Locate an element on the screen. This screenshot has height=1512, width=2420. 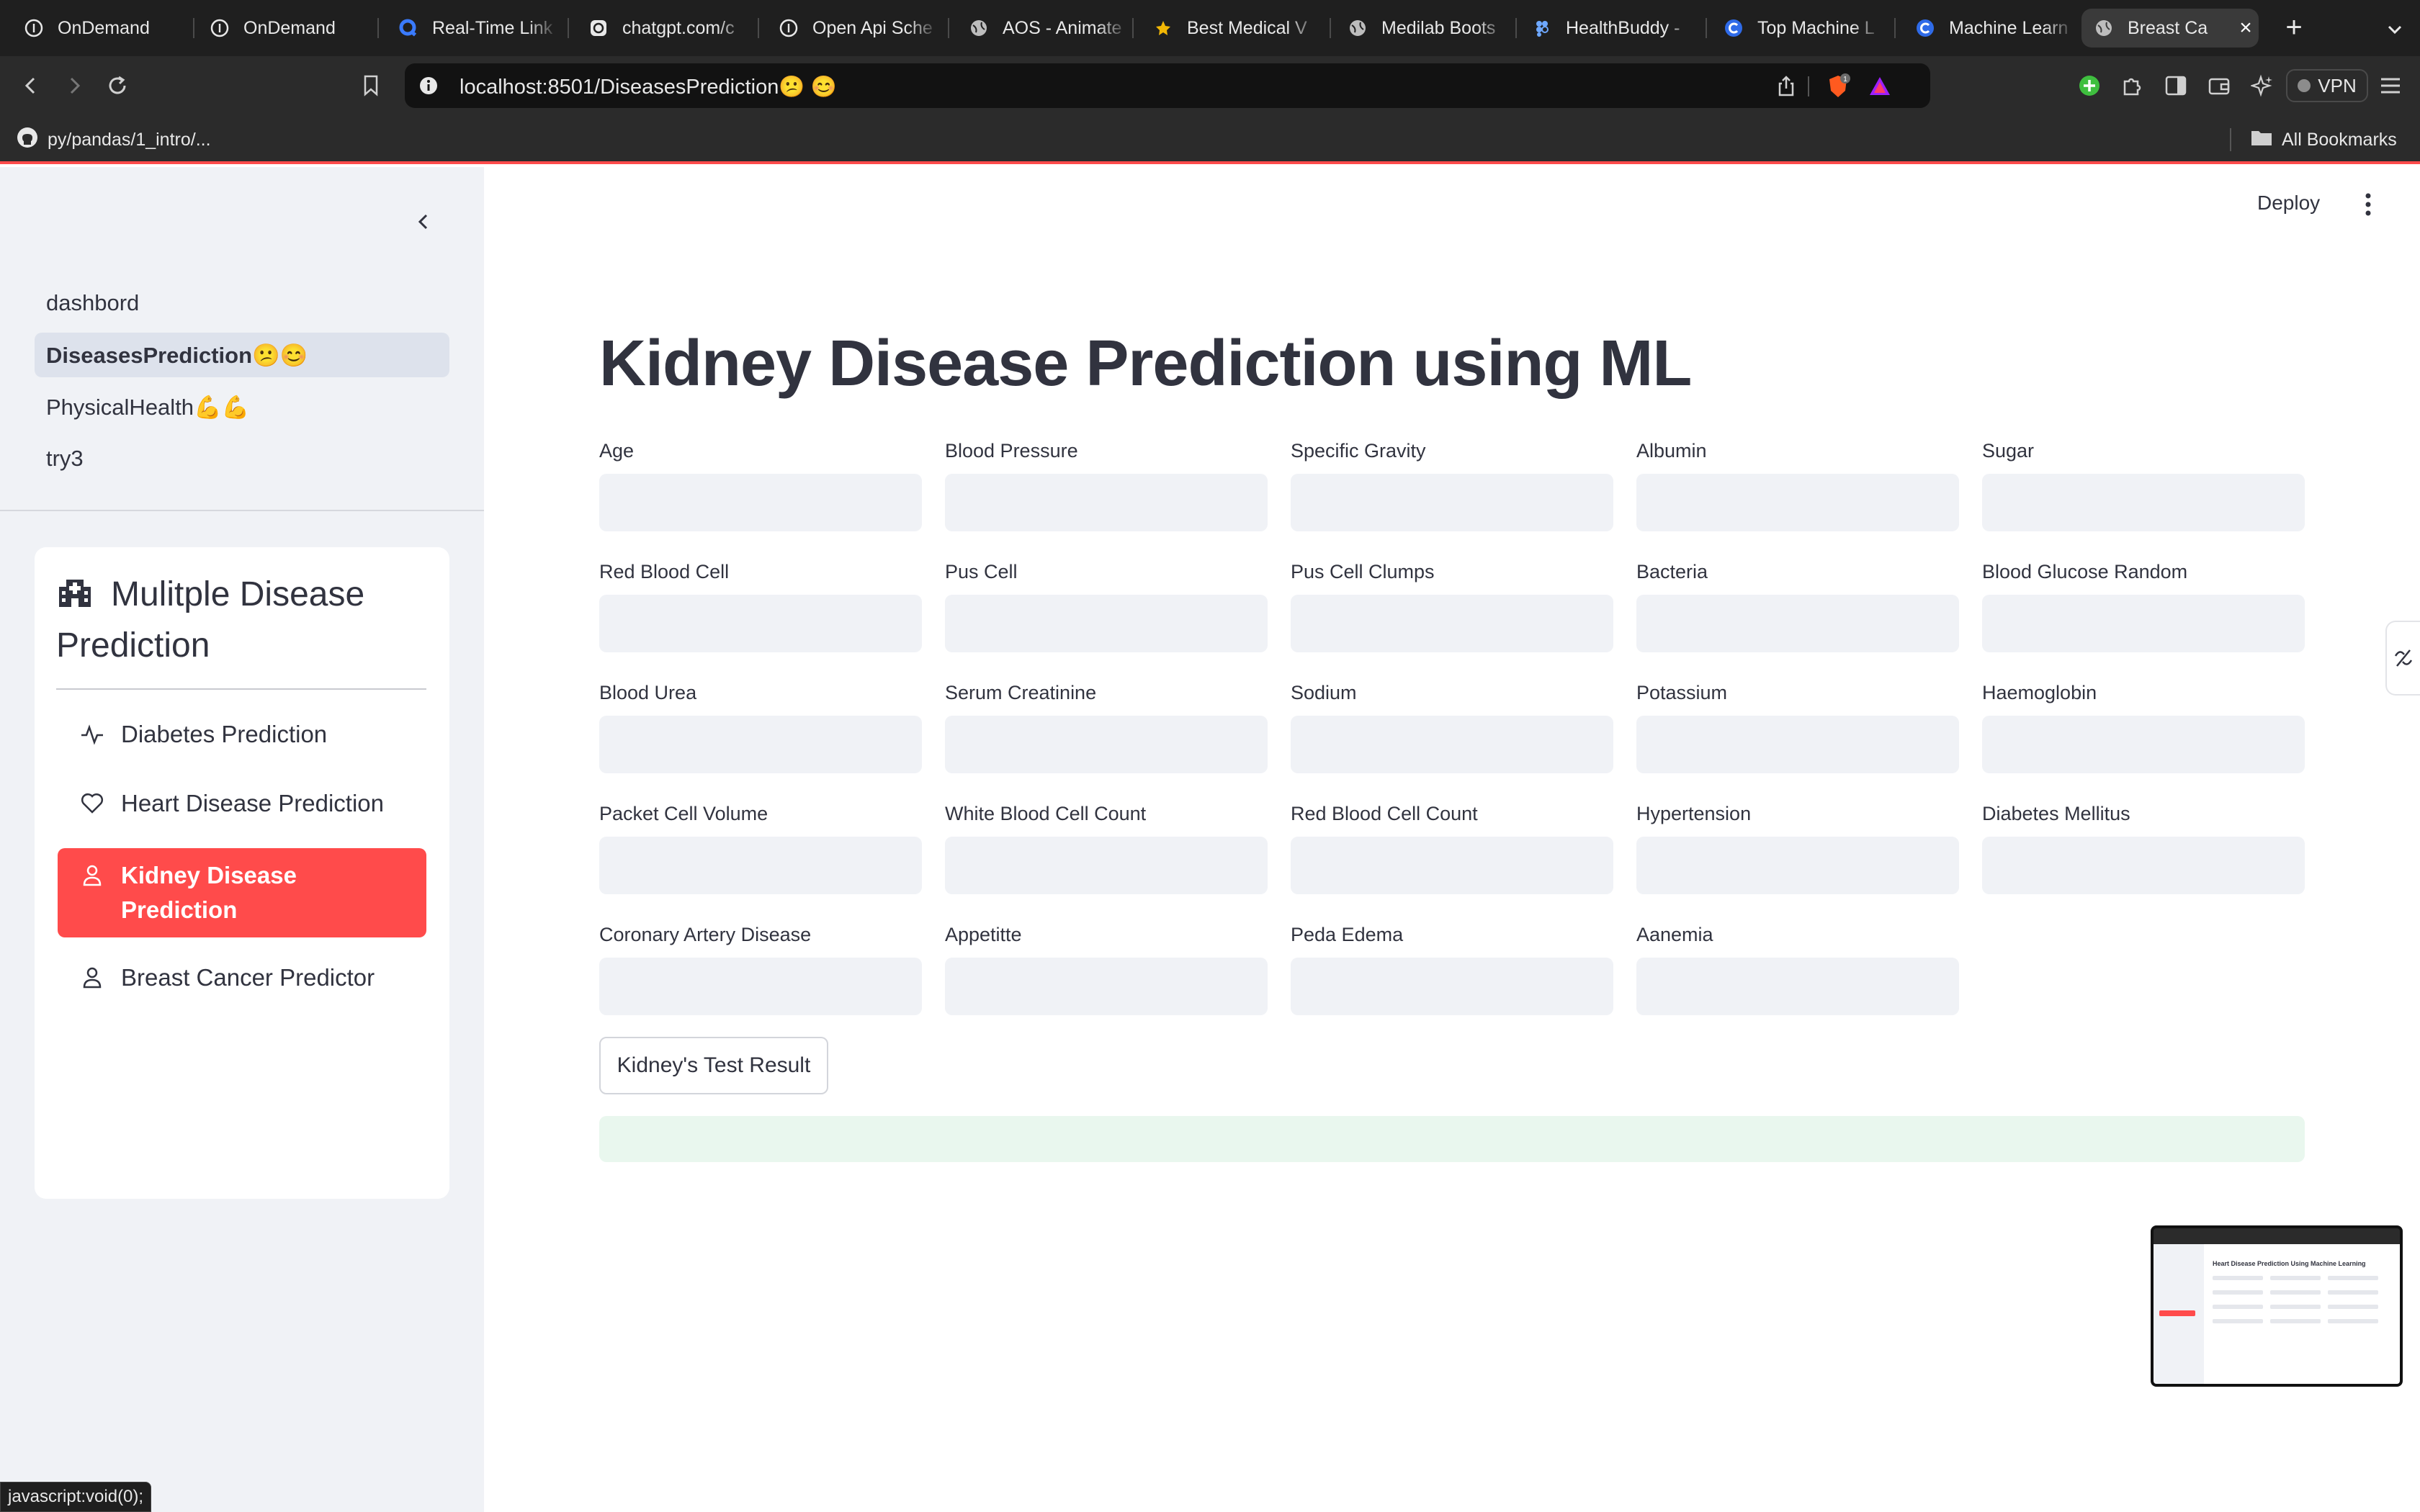
tab-title: OnDemand is located at coordinates (104, 27).